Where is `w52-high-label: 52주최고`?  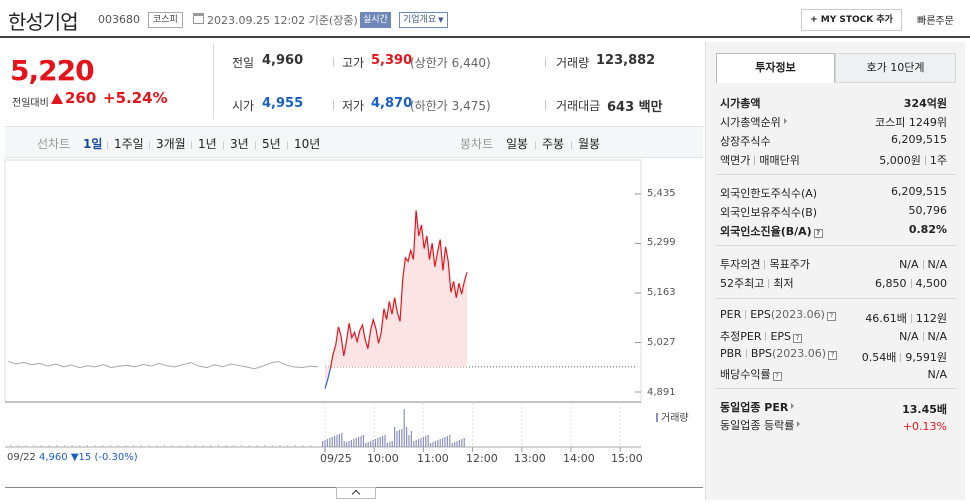
w52-high-label: 52주최고 is located at coordinates (742, 283).